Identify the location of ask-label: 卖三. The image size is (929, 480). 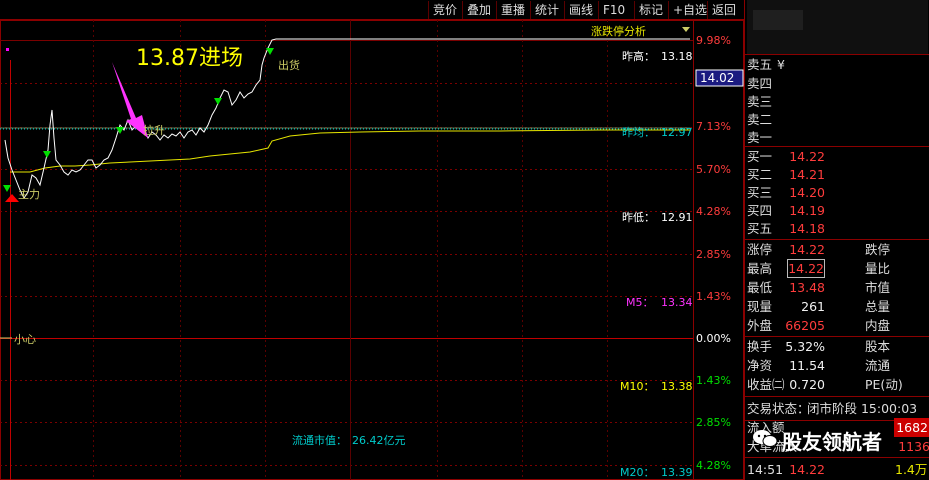
(760, 101).